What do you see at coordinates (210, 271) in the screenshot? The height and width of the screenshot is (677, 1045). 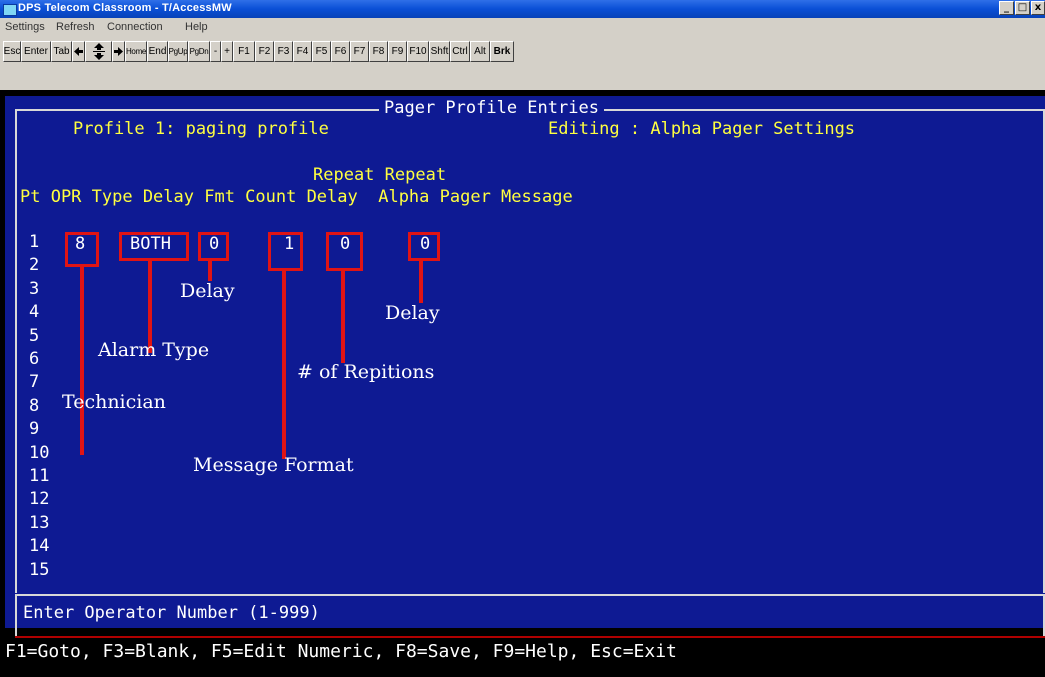 I see `delay-leader` at bounding box center [210, 271].